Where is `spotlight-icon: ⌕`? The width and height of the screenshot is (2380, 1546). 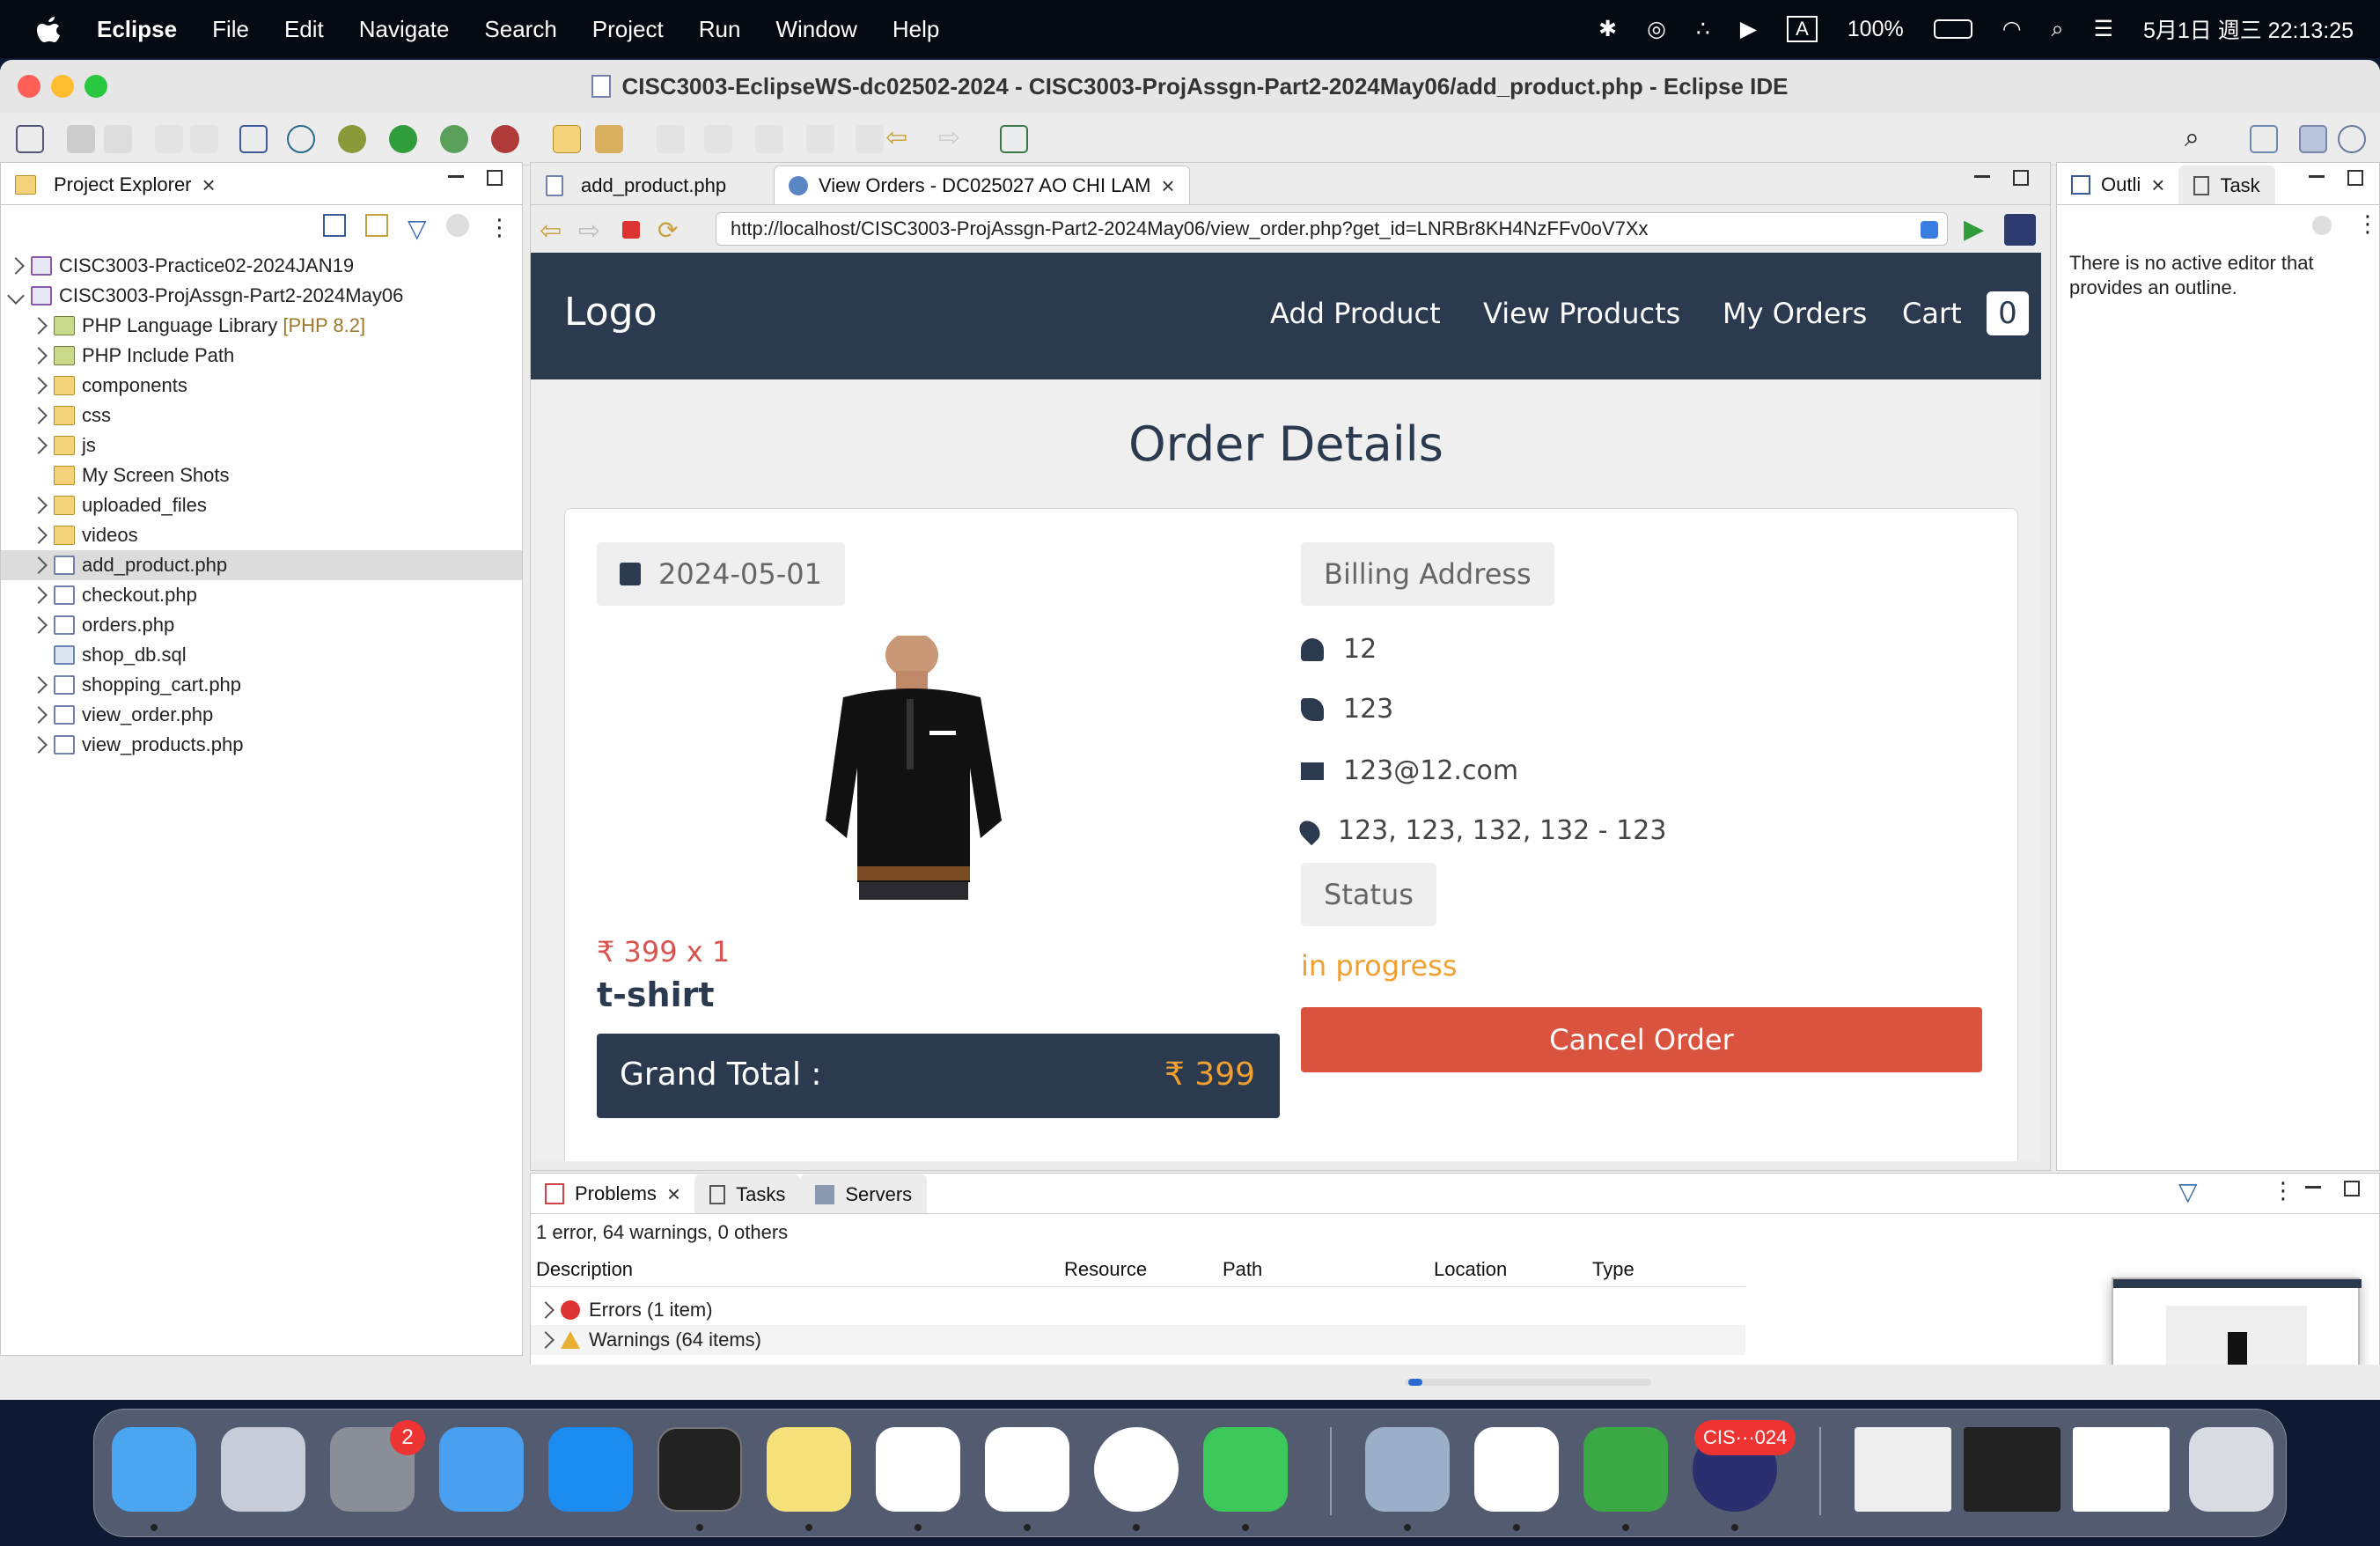
spotlight-icon: ⌕ is located at coordinates (2058, 29).